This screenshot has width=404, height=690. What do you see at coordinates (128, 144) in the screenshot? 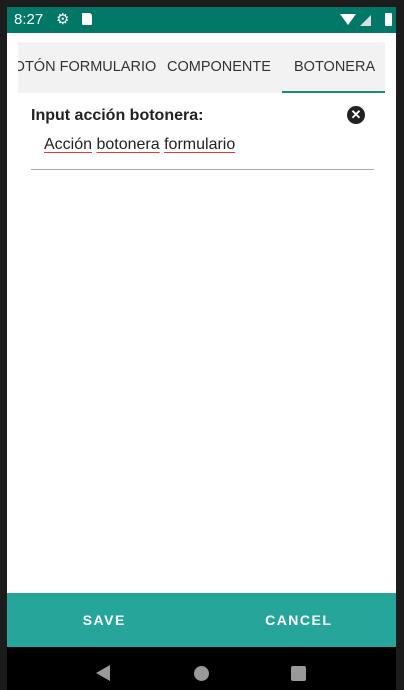
I see `input-word: botonera` at bounding box center [128, 144].